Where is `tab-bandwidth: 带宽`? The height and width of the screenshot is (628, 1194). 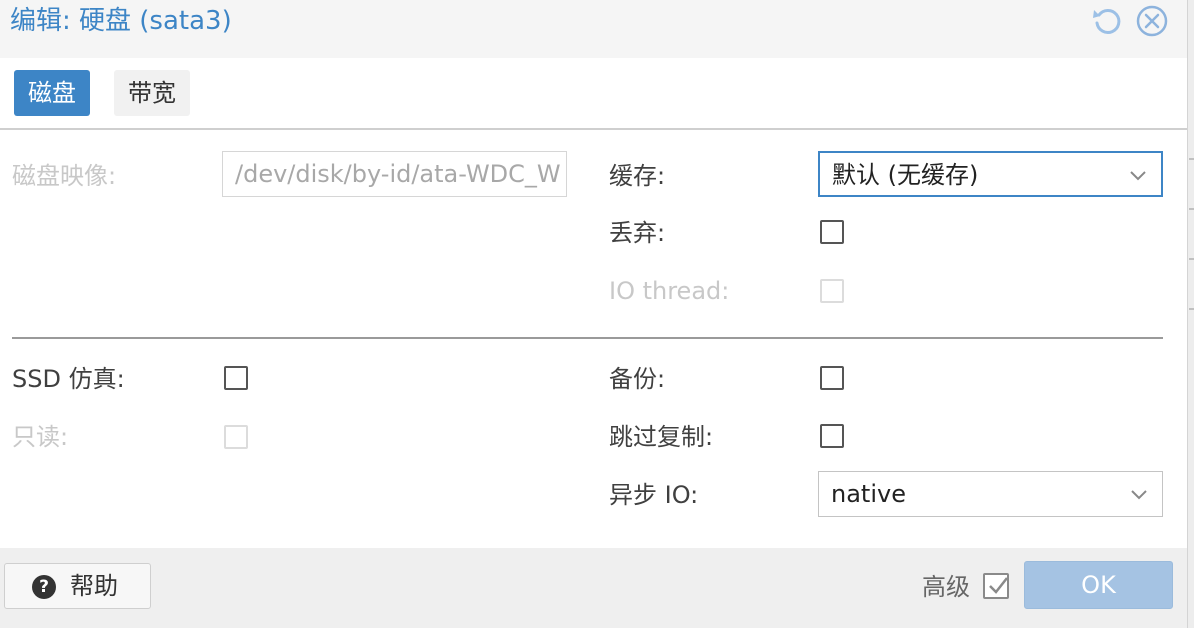
tab-bandwidth: 带宽 is located at coordinates (152, 93).